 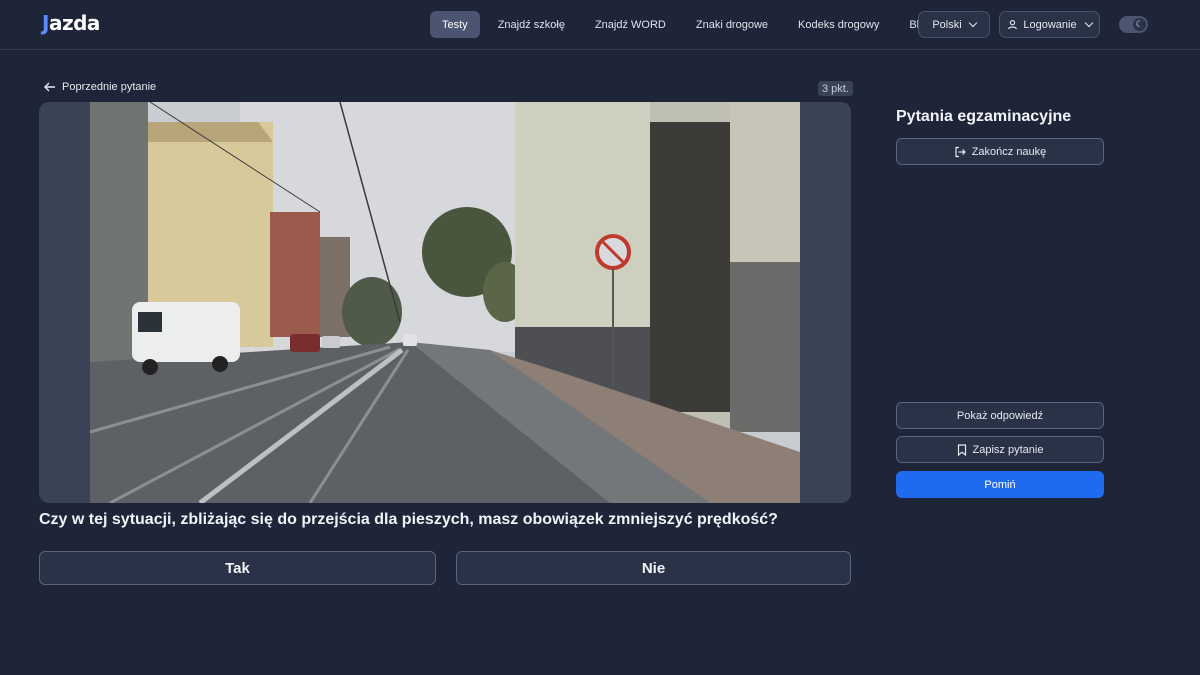 What do you see at coordinates (1009, 151) in the screenshot?
I see `end-study-label: Zakończ naukę` at bounding box center [1009, 151].